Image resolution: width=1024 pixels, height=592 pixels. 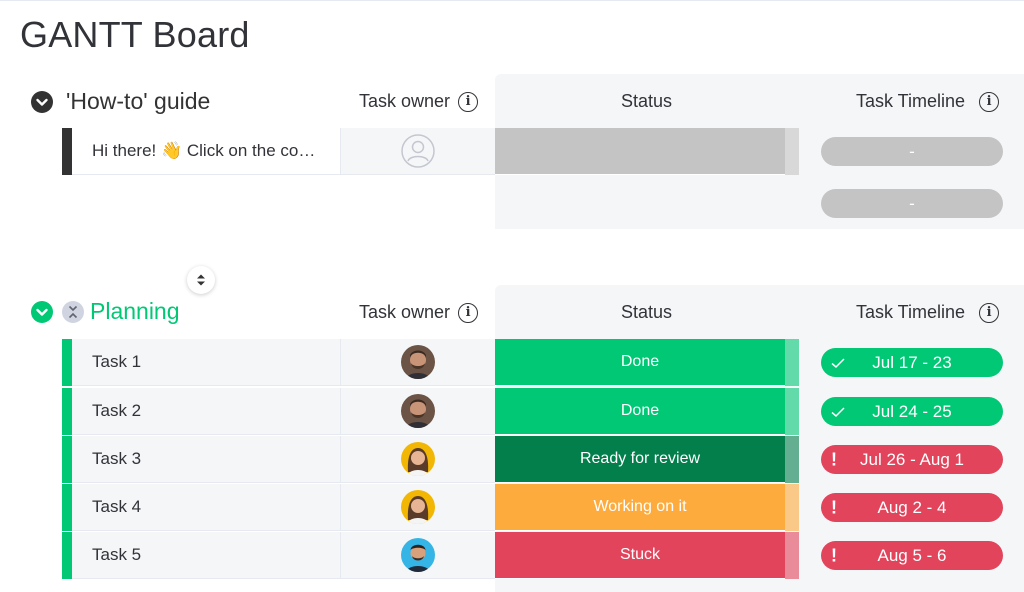 I want to click on status-cell: Working on it, so click(x=640, y=507).